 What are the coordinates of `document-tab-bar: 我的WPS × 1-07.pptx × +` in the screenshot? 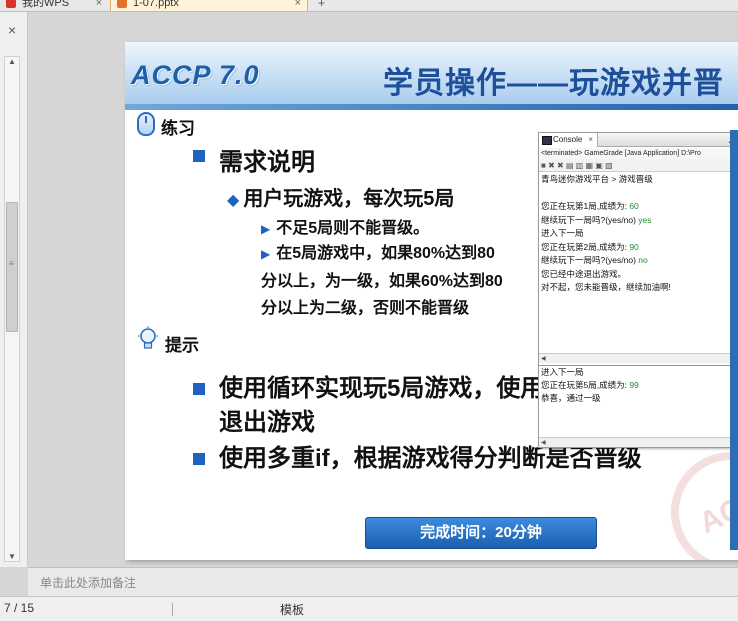 It's located at (369, 6).